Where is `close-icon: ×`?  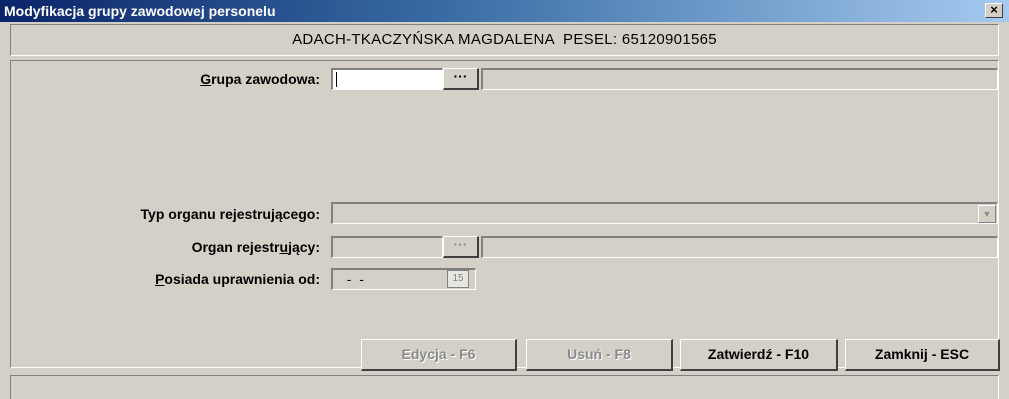
close-icon: × is located at coordinates (994, 9).